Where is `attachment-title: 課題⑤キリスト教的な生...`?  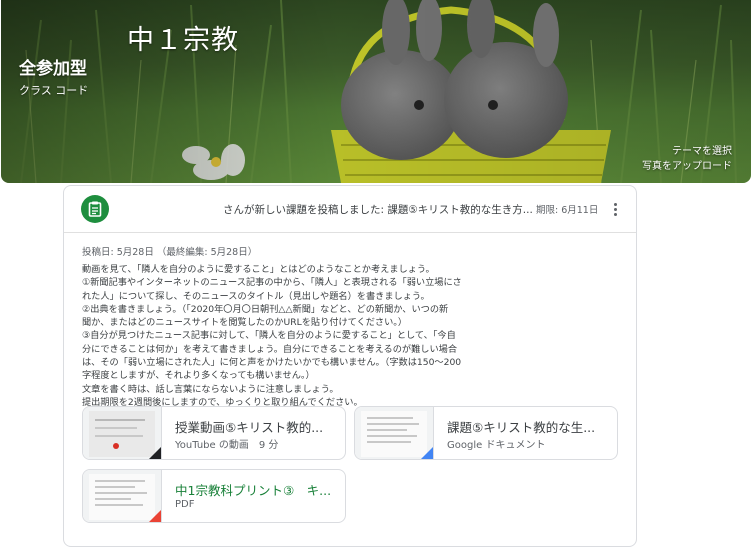 attachment-title: 課題⑤キリスト教的な生... is located at coordinates (527, 426).